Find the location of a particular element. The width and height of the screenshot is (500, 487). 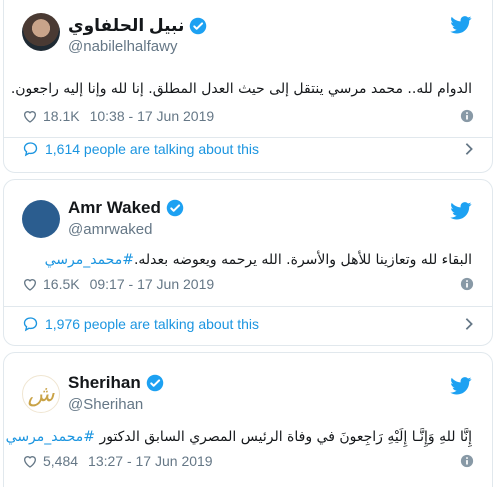

talking-about-link: 1,614 people are talking about this is located at coordinates (248, 149).